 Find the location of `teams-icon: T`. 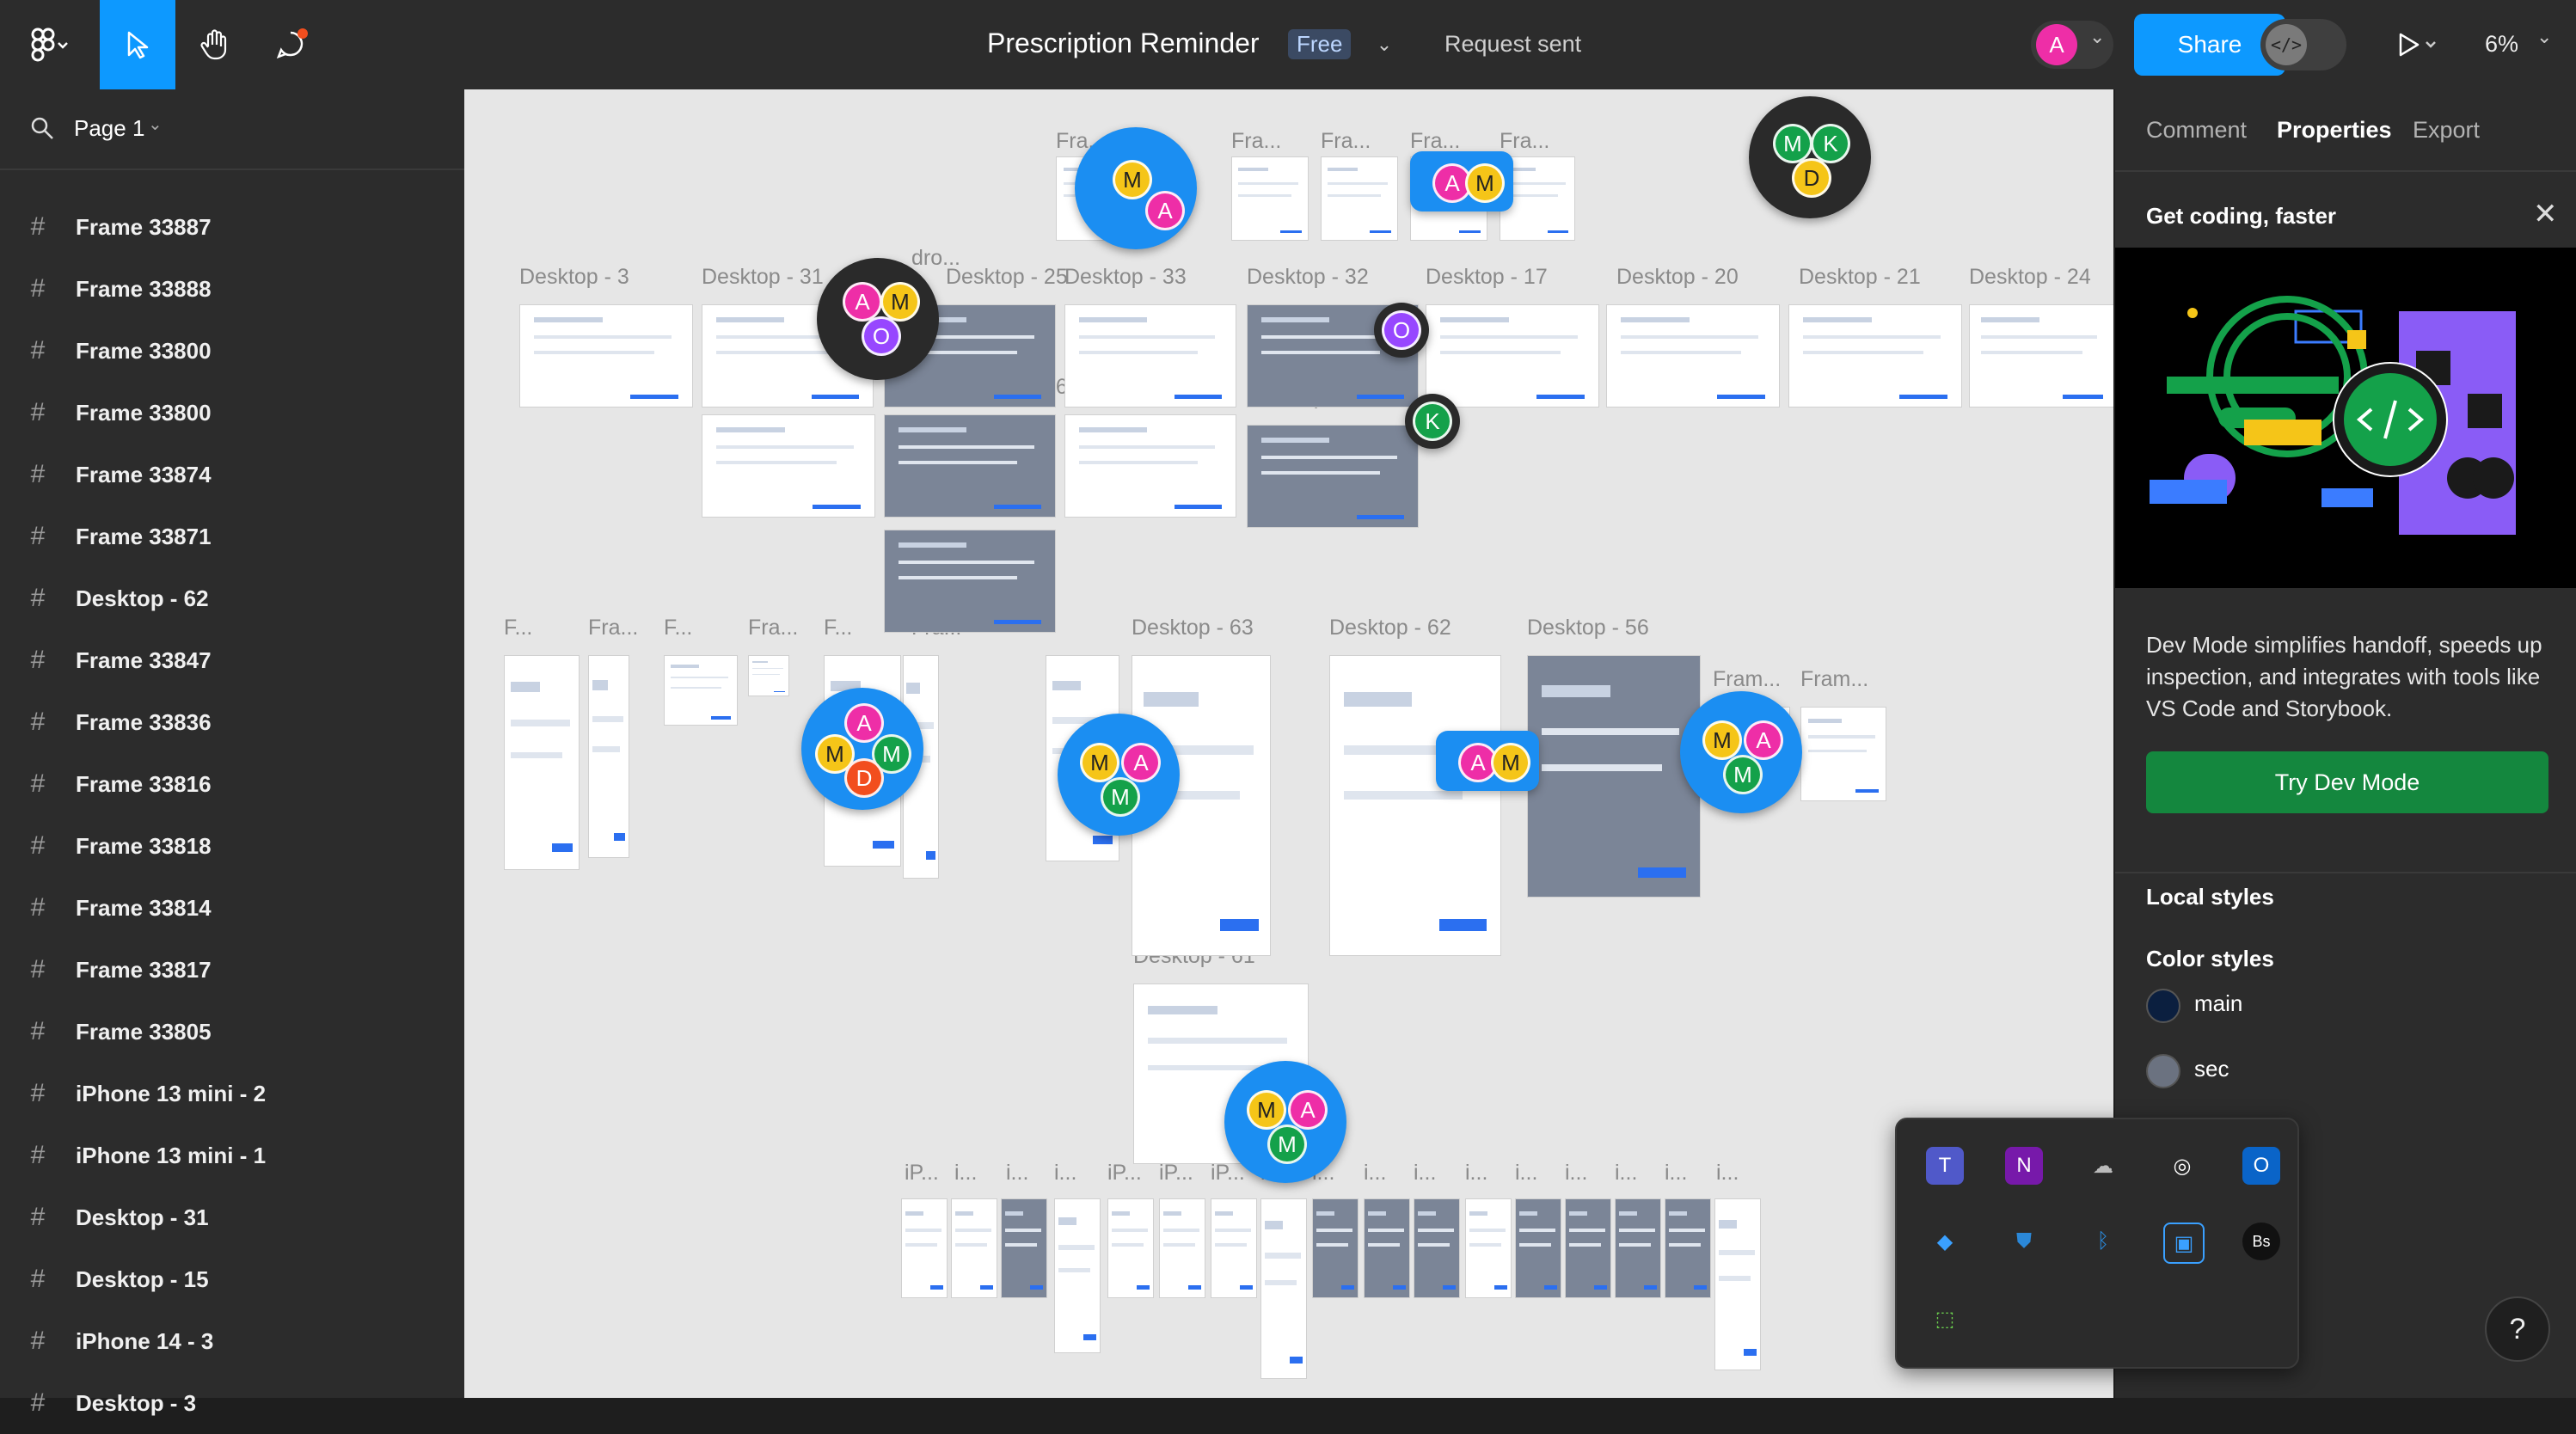

teams-icon: T is located at coordinates (1945, 1166).